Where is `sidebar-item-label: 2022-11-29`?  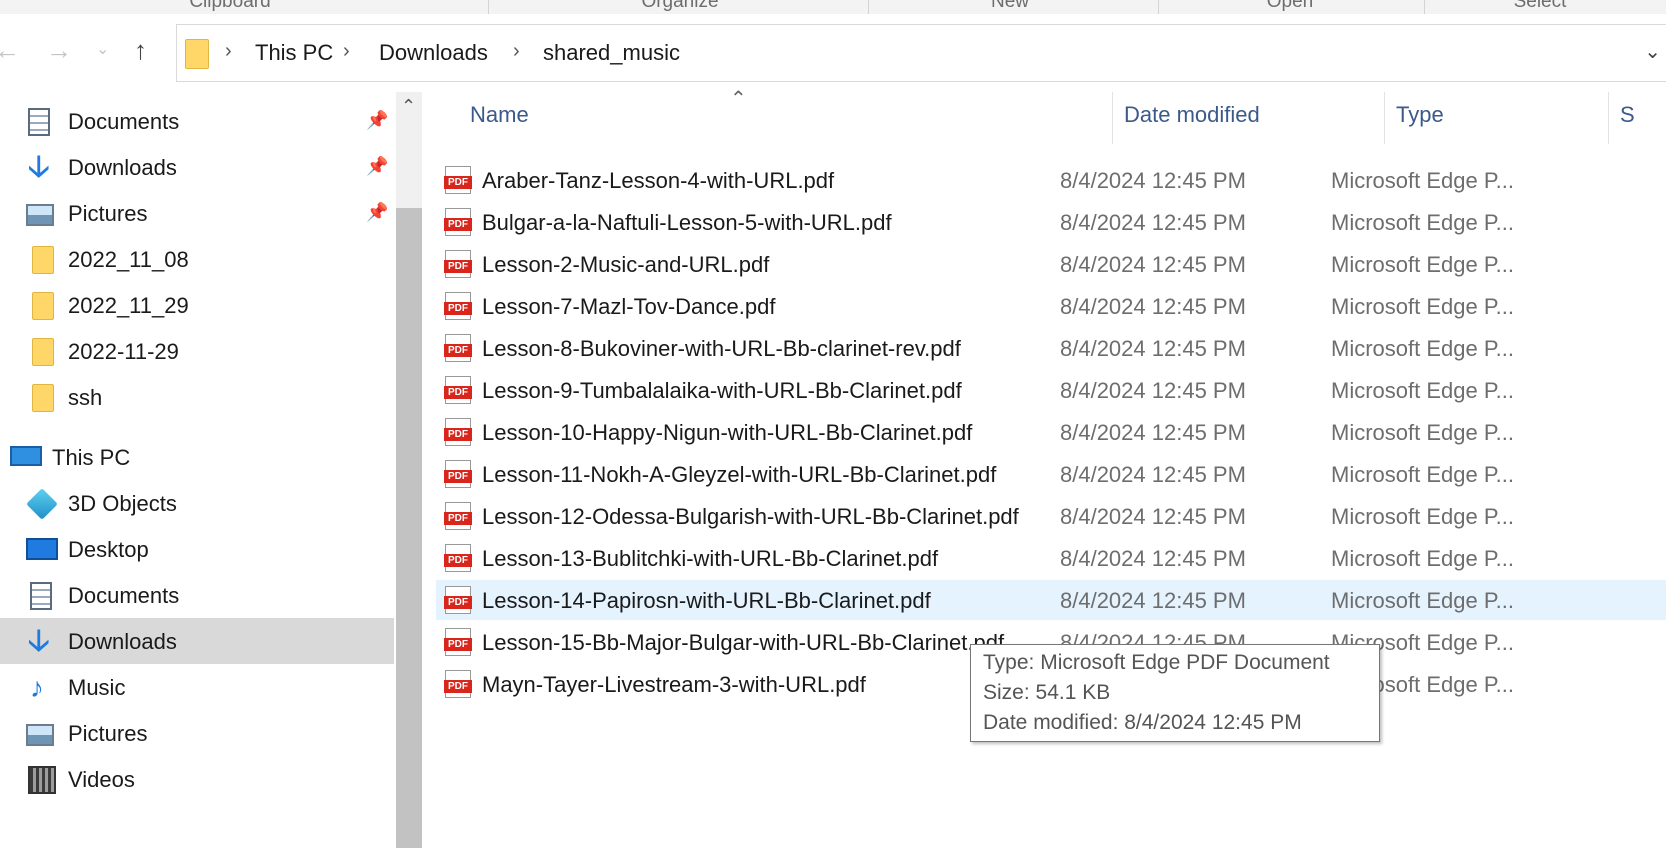 sidebar-item-label: 2022-11-29 is located at coordinates (123, 351).